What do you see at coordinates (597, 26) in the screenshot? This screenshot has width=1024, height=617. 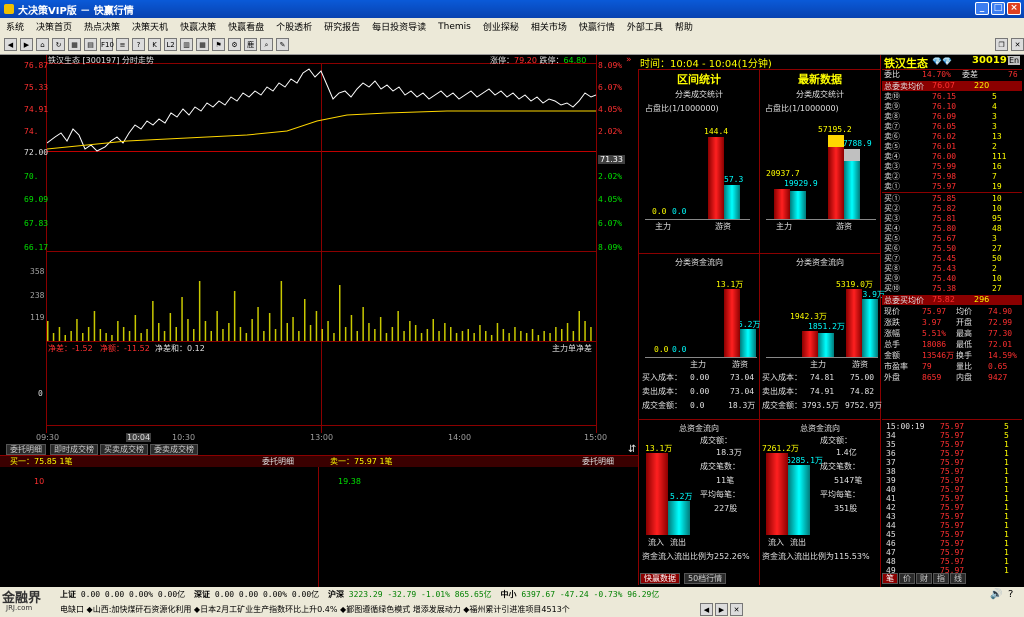 I see `menu-quote: 快赢行情` at bounding box center [597, 26].